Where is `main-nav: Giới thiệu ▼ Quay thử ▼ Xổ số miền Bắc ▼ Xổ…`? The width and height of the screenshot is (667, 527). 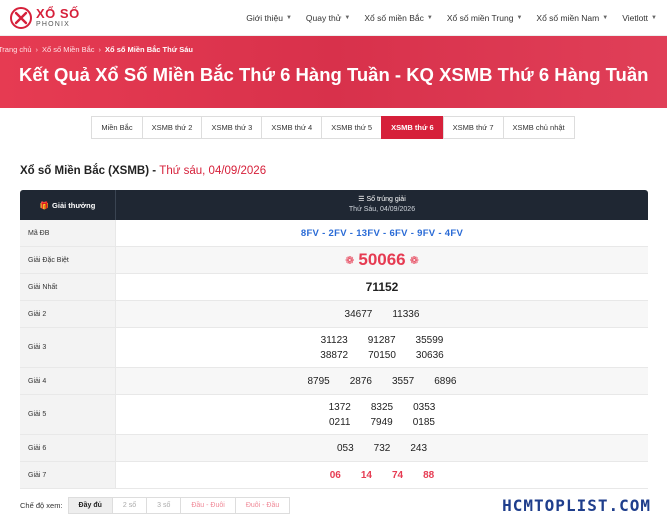
main-nav: Giới thiệu ▼ Quay thử ▼ Xổ số miền Bắc ▼ Xổ… is located at coordinates (451, 18).